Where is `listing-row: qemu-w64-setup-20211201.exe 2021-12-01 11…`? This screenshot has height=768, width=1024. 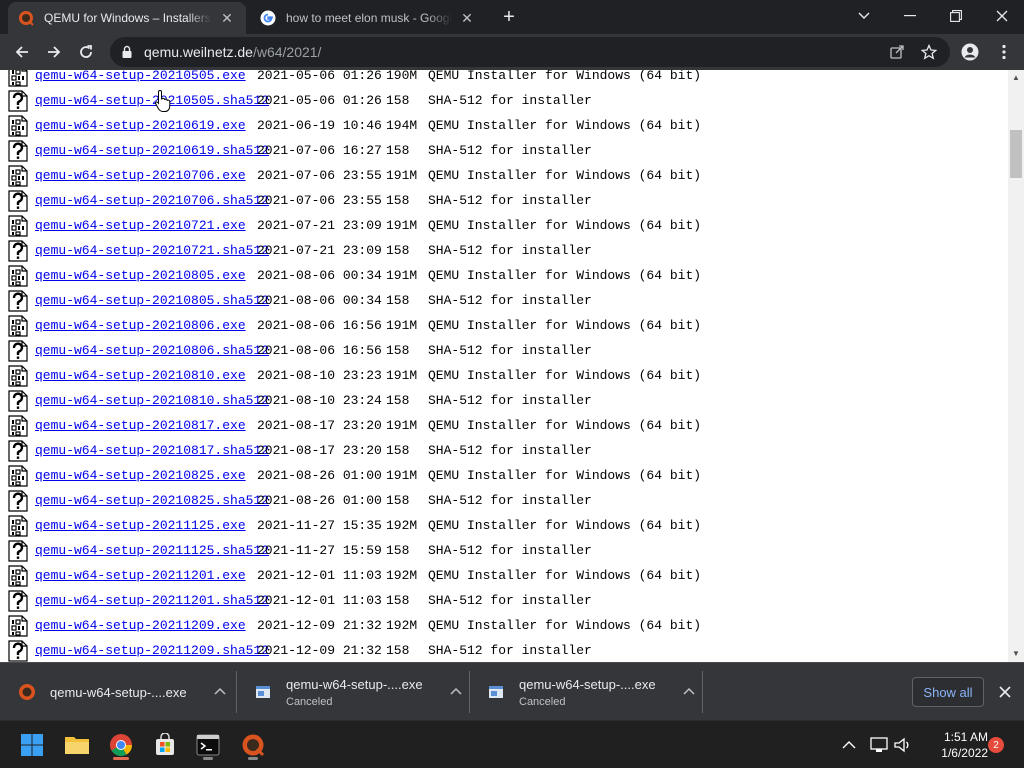 listing-row: qemu-w64-setup-20211201.exe 2021-12-01 11… is located at coordinates (504, 575).